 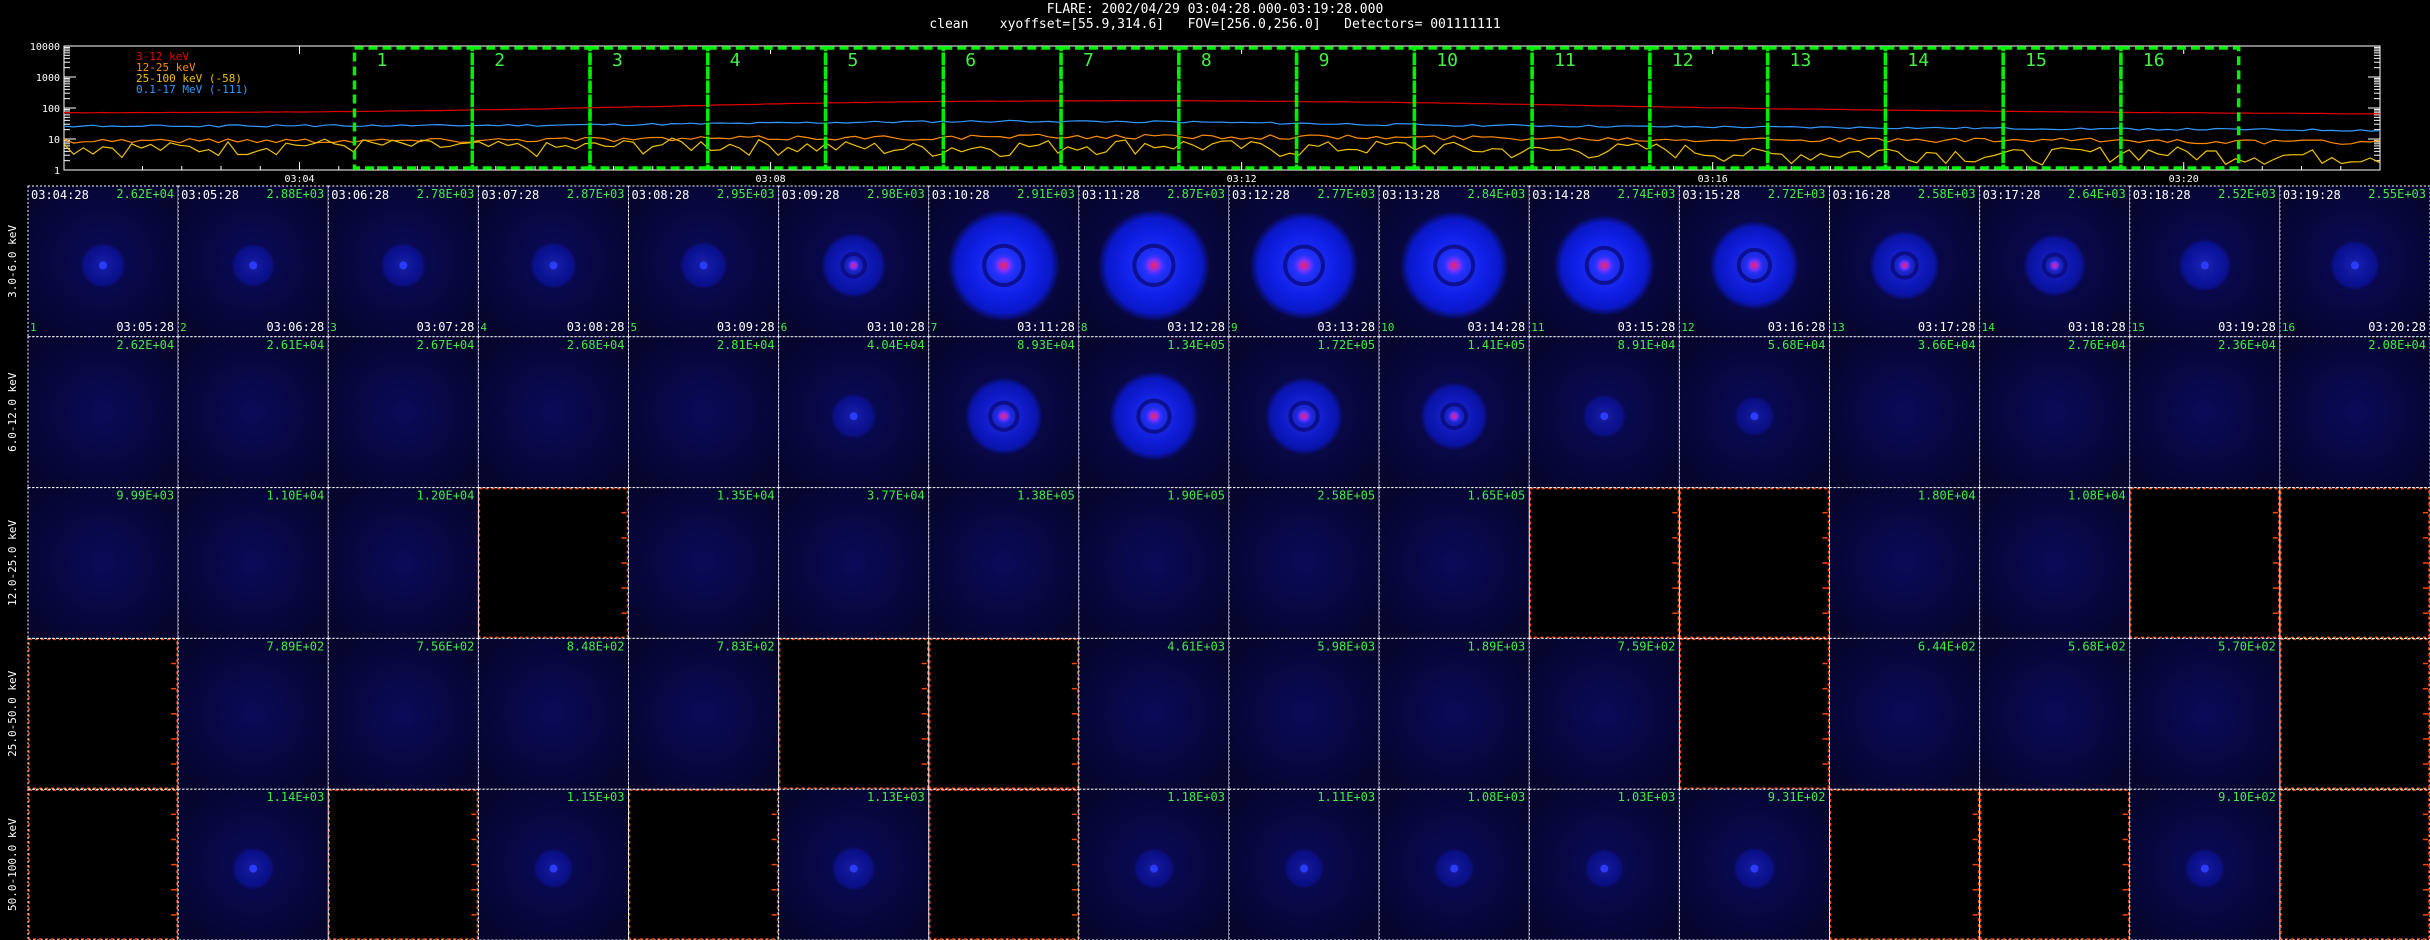 What do you see at coordinates (1797, 194) in the screenshot?
I see `peak-value-label: 2.72E+03` at bounding box center [1797, 194].